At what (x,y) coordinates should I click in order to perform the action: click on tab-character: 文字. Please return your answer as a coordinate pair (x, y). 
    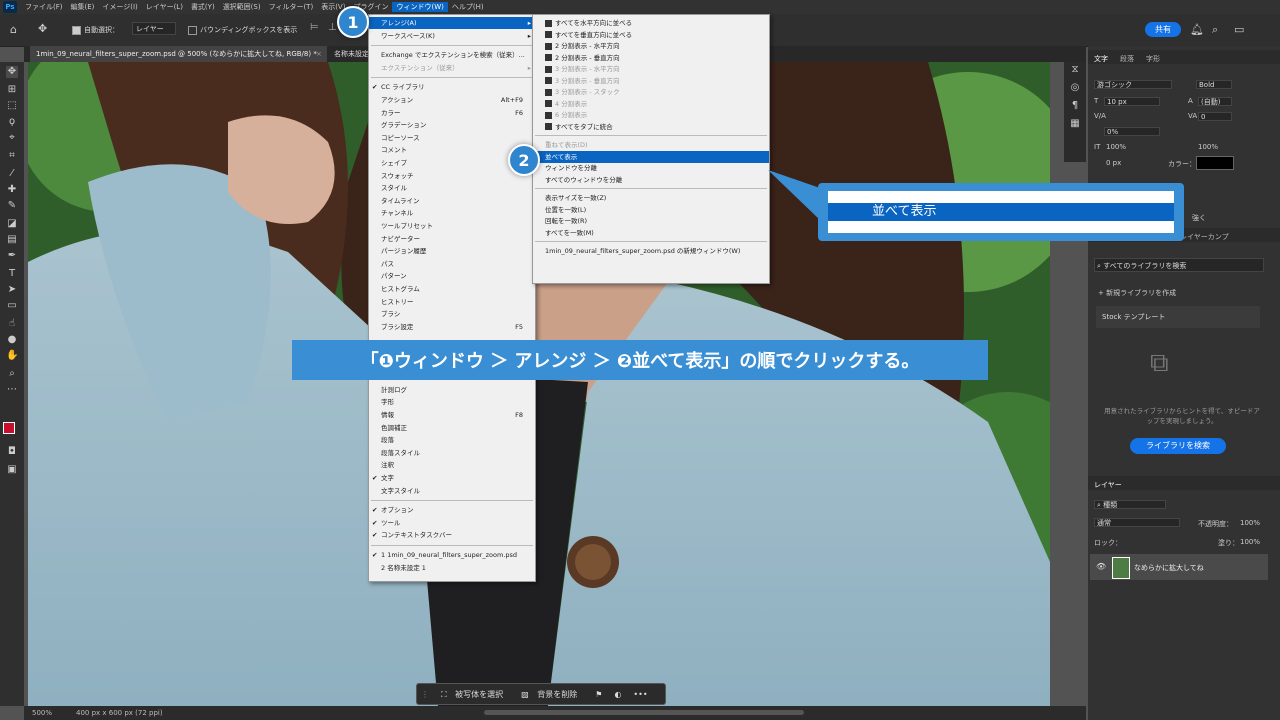
    Looking at the image, I should click on (1101, 59).